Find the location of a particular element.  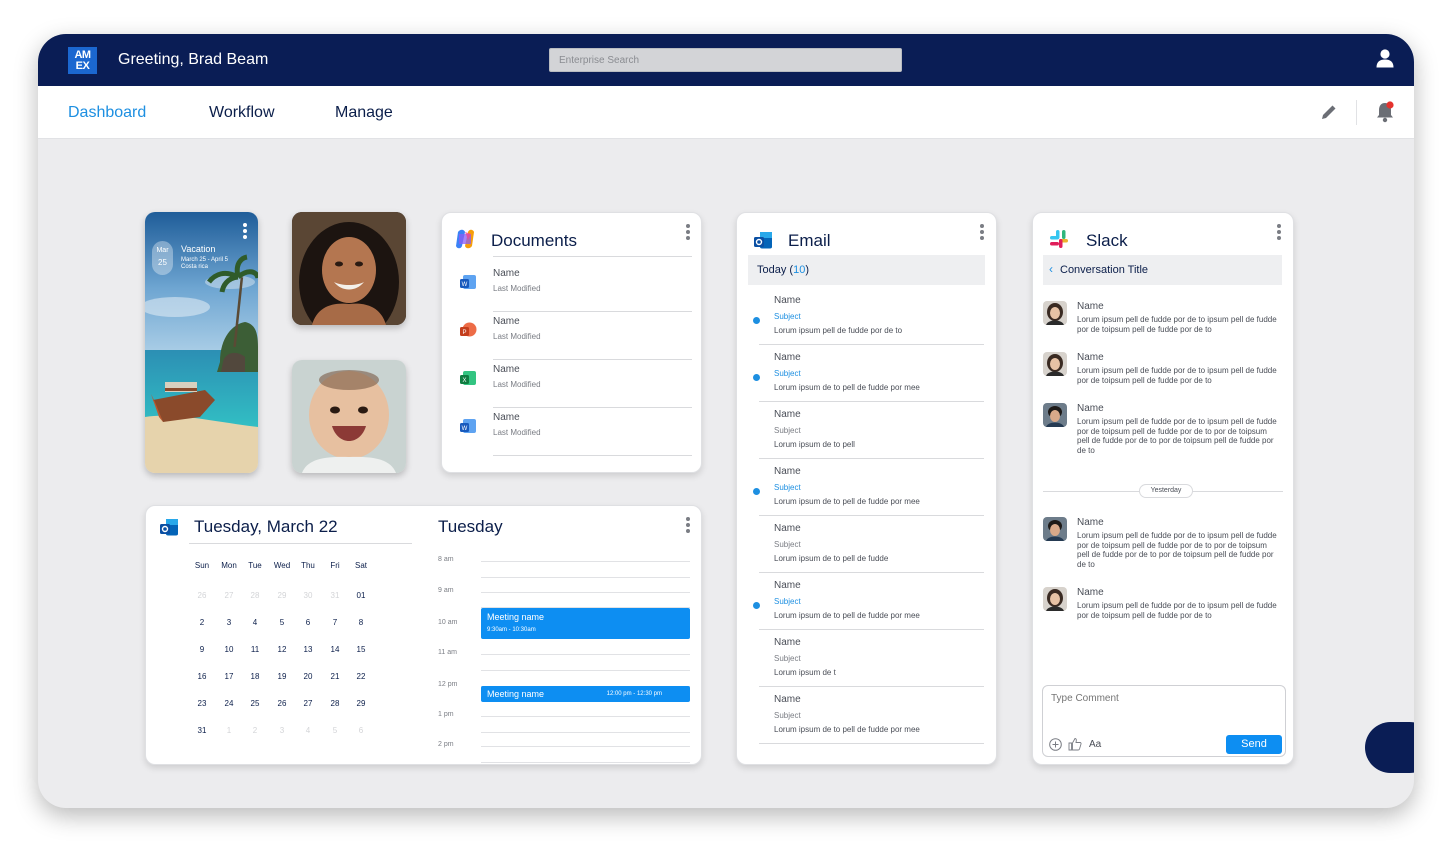

calendar-day: 14 is located at coordinates (335, 649).